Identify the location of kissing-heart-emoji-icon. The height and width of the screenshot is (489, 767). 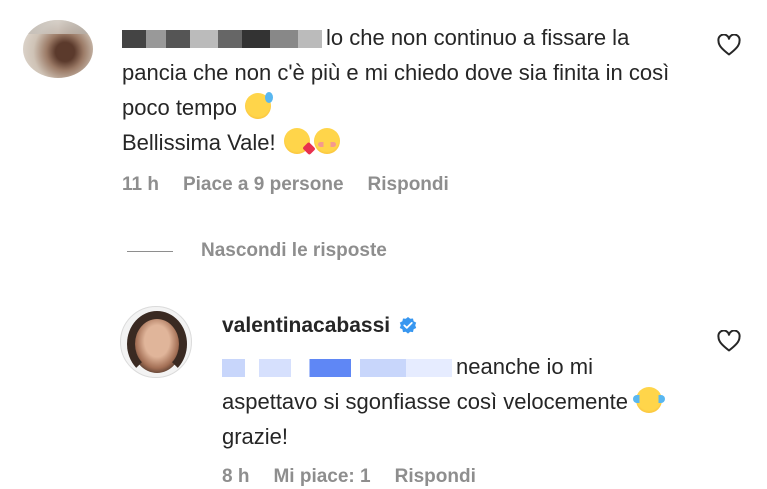
(296, 141).